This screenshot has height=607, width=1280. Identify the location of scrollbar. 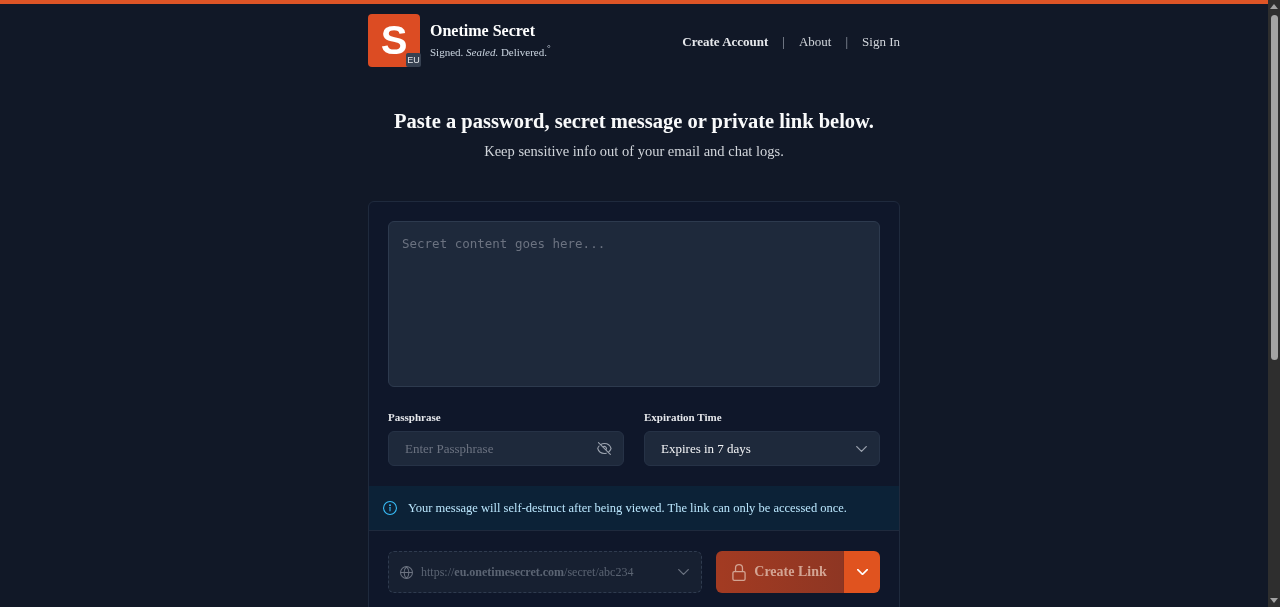
(1274, 303).